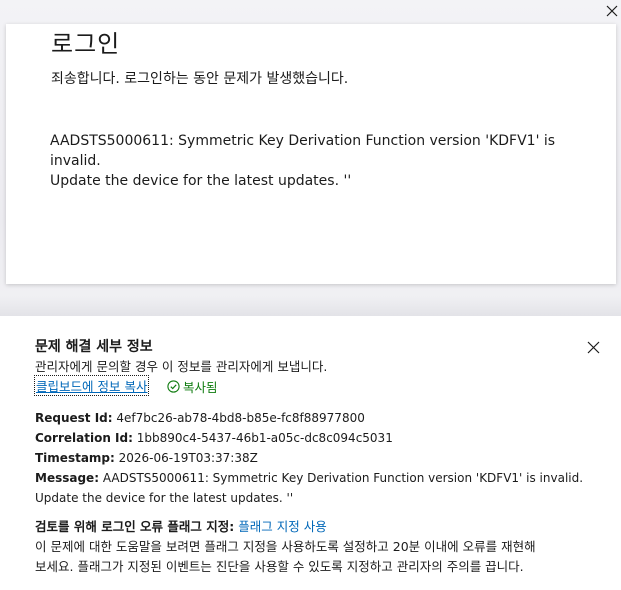 The height and width of the screenshot is (590, 621). Describe the element at coordinates (240, 418) in the screenshot. I see `request-id-value: 4ef7bc26-ab78-4bd8-b85e-fc8f88977800` at that location.